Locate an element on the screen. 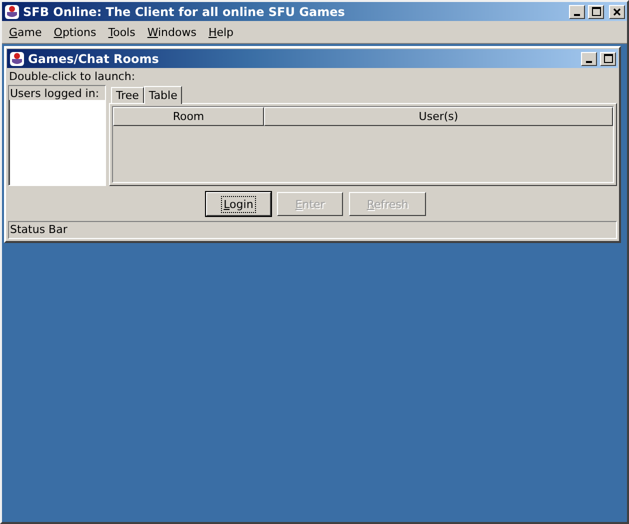 Image resolution: width=629 pixels, height=524 pixels. action-button: Login is located at coordinates (239, 204).